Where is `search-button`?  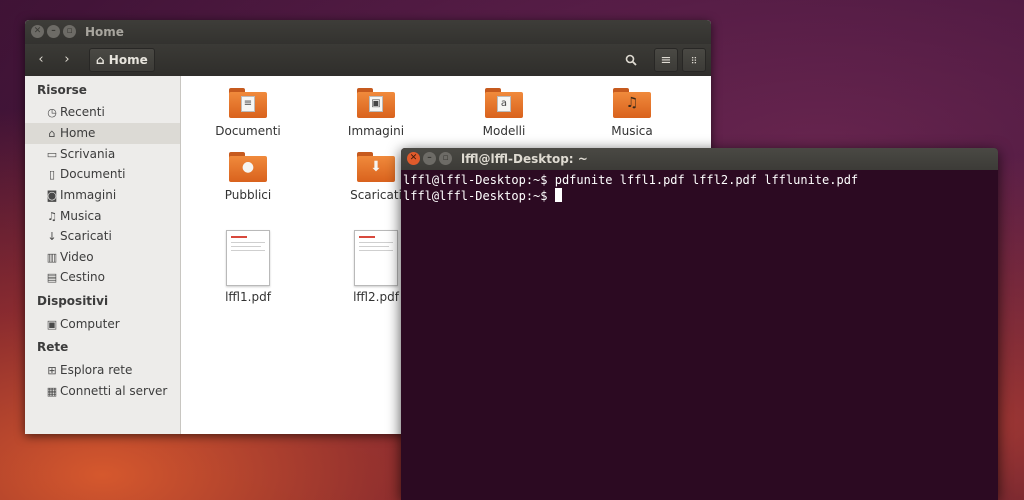
search-button is located at coordinates (631, 60).